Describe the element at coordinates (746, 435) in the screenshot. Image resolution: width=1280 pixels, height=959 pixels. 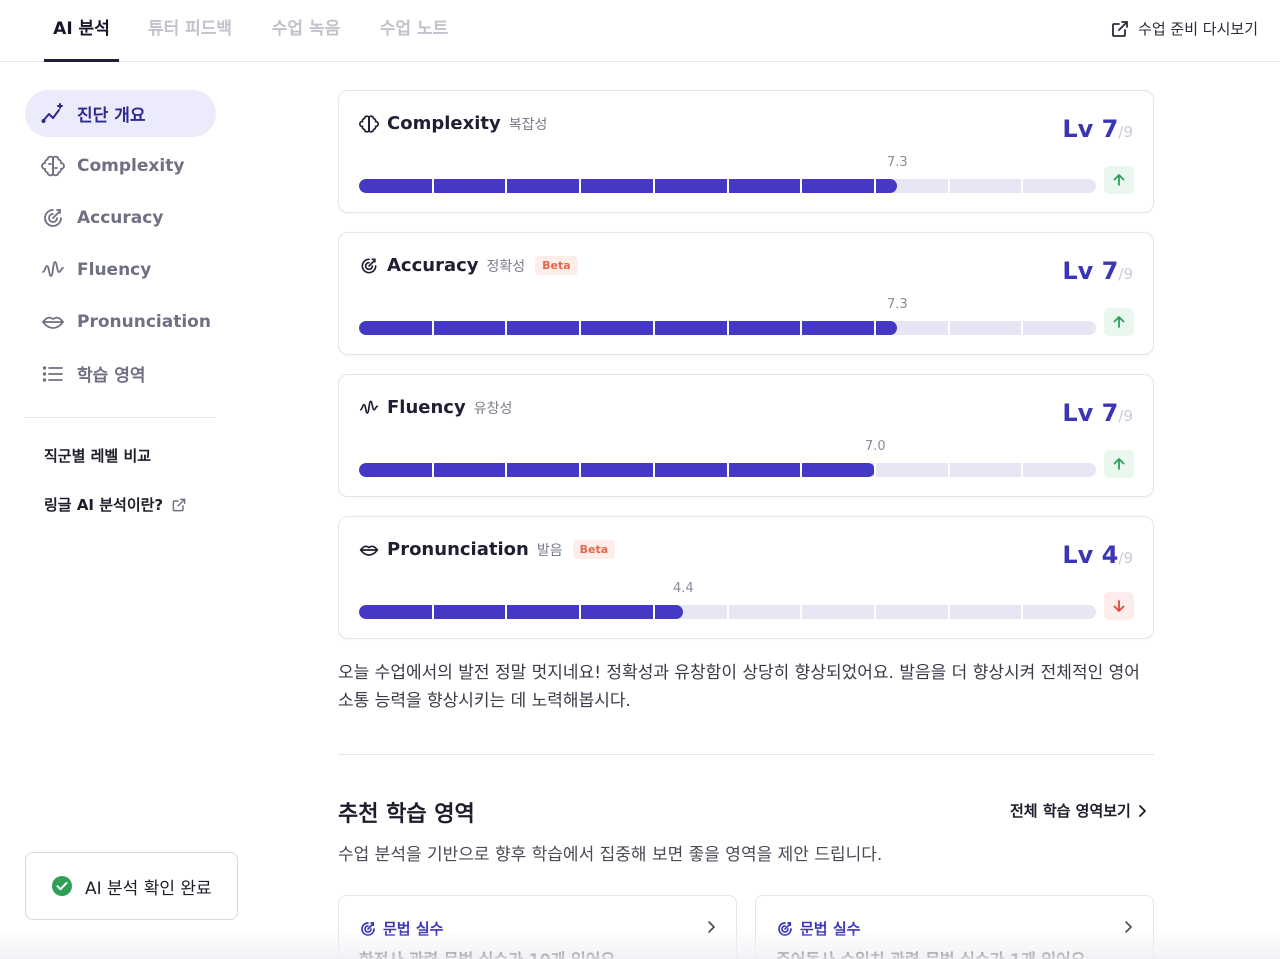
I see `metric-card-fluency: Fluency 유창성 Lv 7/9 7.0` at that location.